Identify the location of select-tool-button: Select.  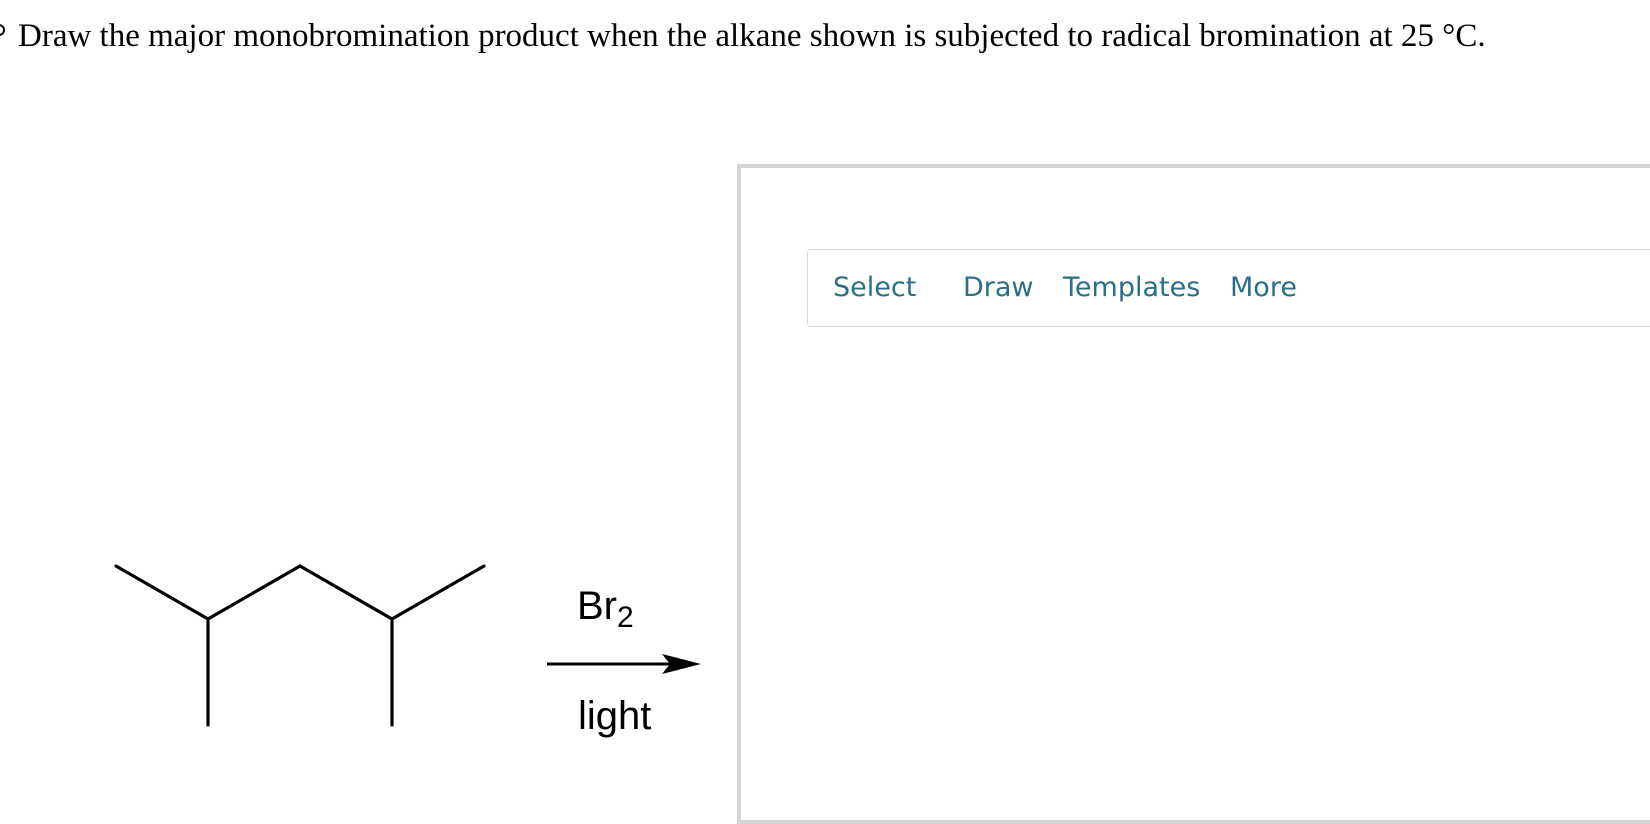
(874, 288).